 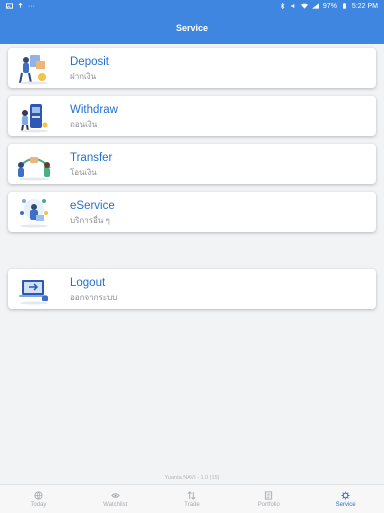 What do you see at coordinates (268, 504) in the screenshot?
I see `tab-portfolio-label: Portfolio` at bounding box center [268, 504].